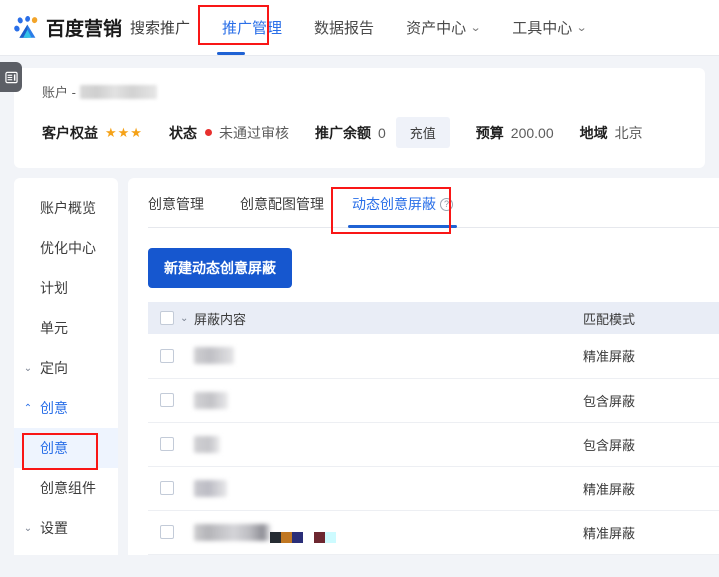 The image size is (719, 577). I want to click on sidebar-item-label: 定向, so click(54, 368).